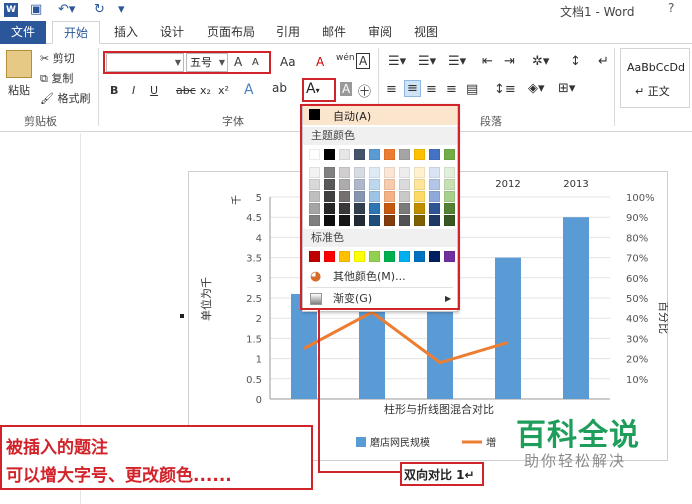 The image size is (692, 504). What do you see at coordinates (56, 78) in the screenshot?
I see `copy-button: ⧉ 复制` at bounding box center [56, 78].